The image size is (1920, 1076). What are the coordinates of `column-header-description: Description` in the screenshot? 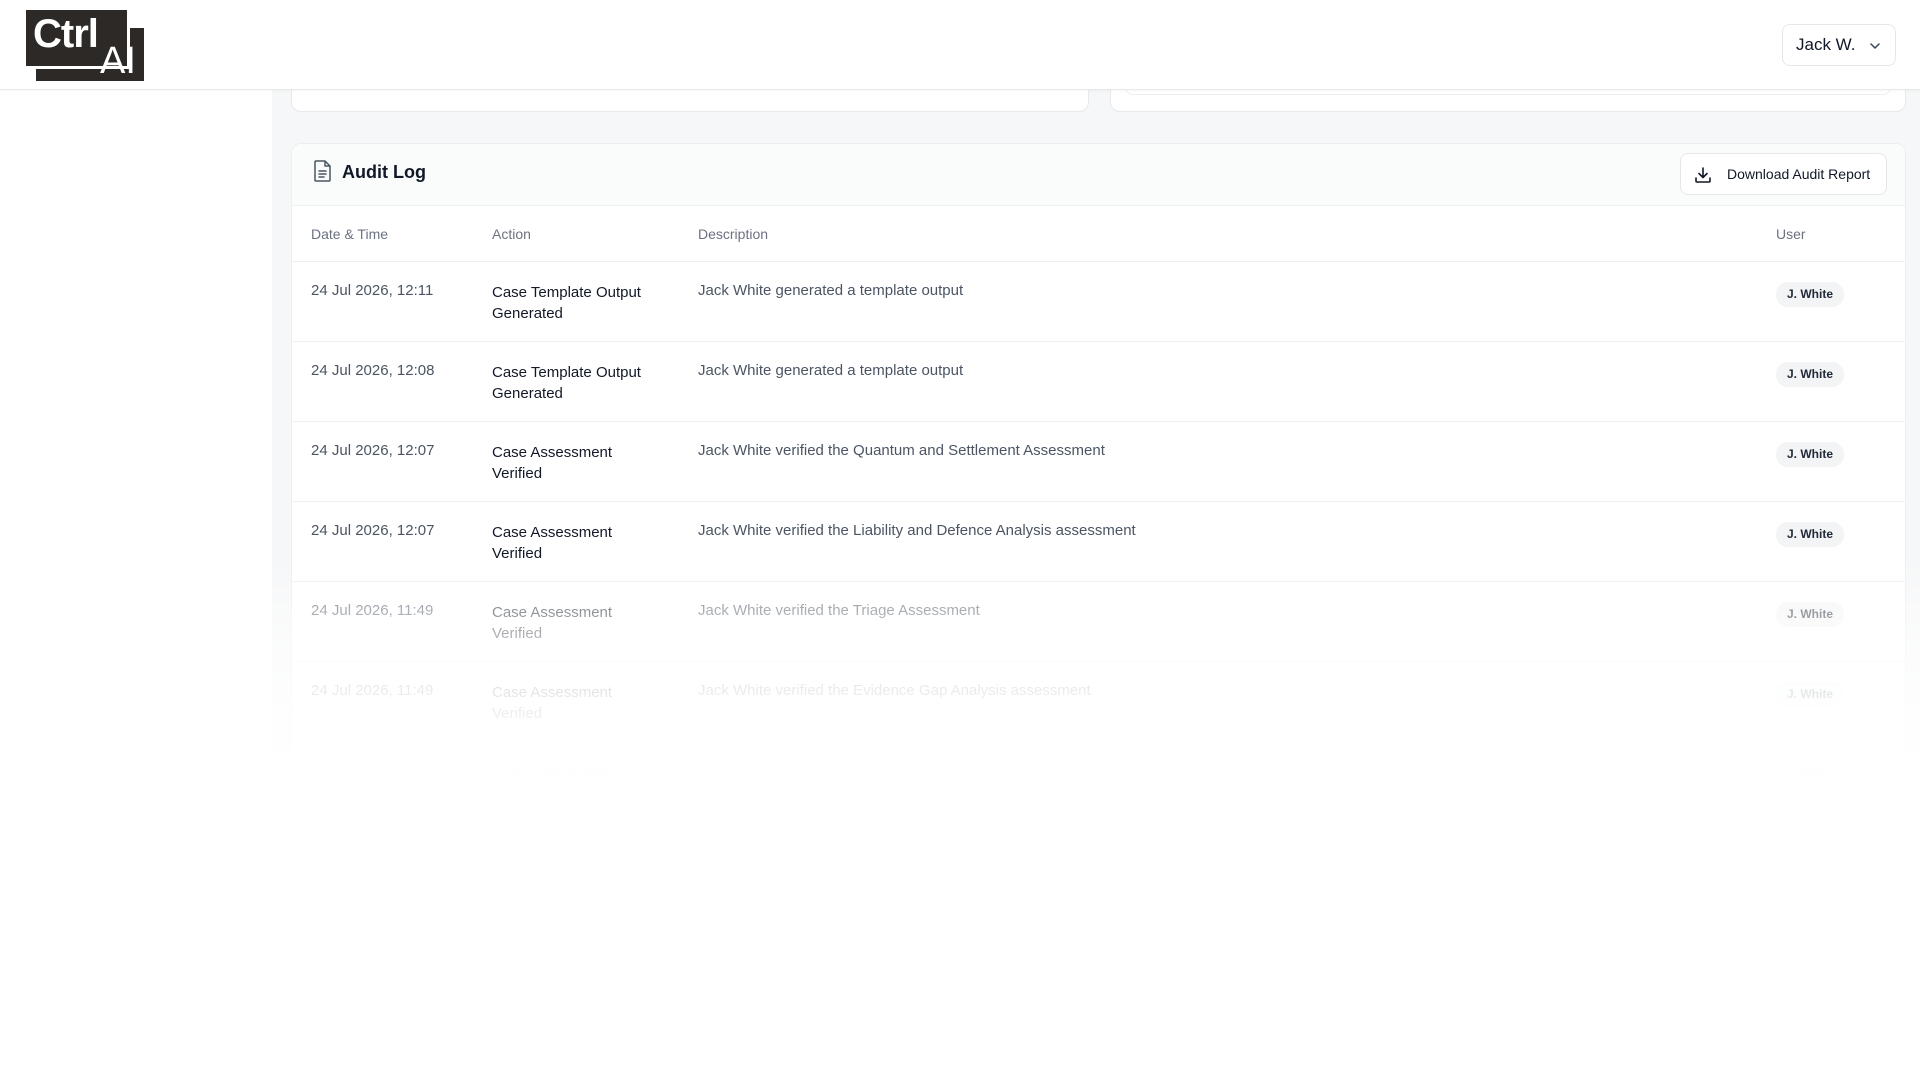 It's located at (733, 234).